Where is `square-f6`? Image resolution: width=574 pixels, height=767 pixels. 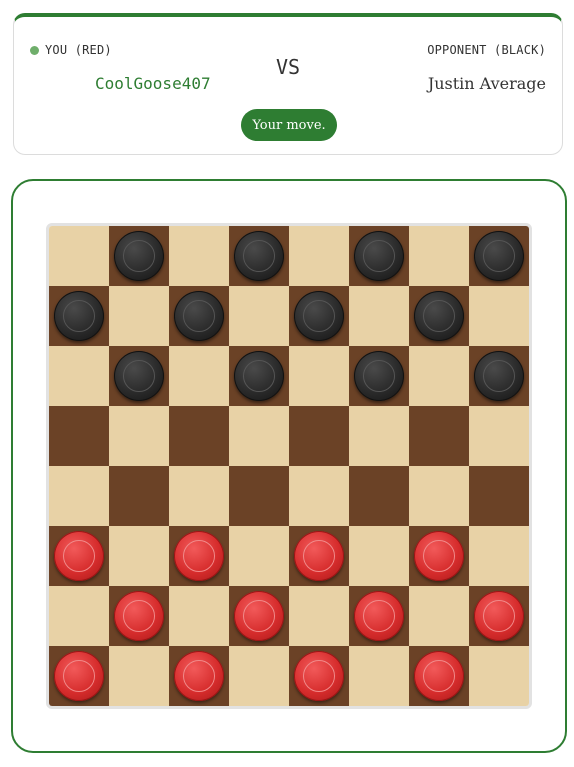
square-f6 is located at coordinates (379, 376).